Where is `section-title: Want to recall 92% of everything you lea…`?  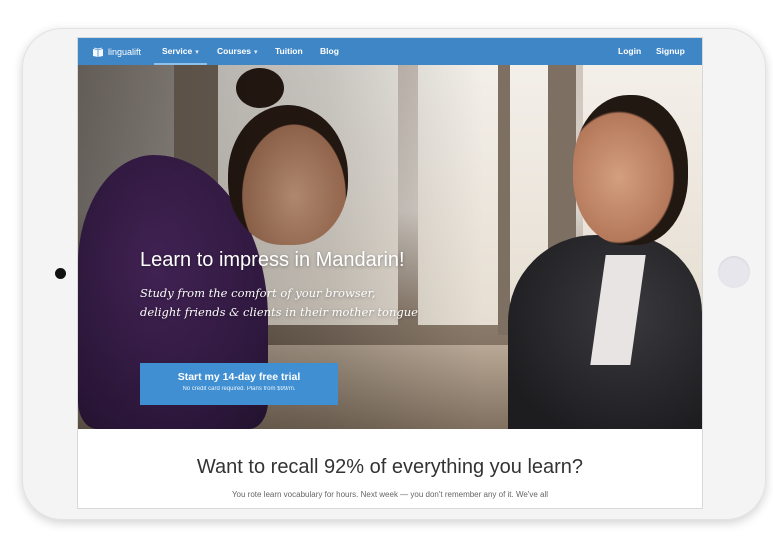 section-title: Want to recall 92% of everything you lea… is located at coordinates (390, 467).